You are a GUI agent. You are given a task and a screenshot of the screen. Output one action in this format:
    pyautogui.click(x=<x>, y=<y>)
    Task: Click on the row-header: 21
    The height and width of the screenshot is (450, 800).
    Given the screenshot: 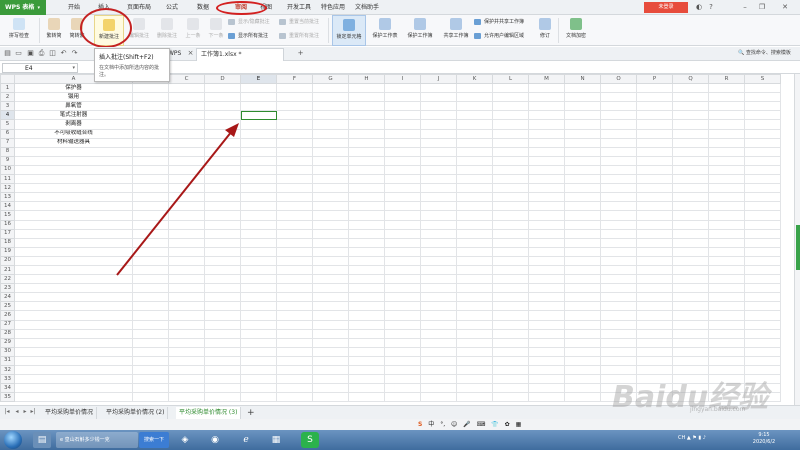 What is the action you would take?
    pyautogui.click(x=7, y=270)
    